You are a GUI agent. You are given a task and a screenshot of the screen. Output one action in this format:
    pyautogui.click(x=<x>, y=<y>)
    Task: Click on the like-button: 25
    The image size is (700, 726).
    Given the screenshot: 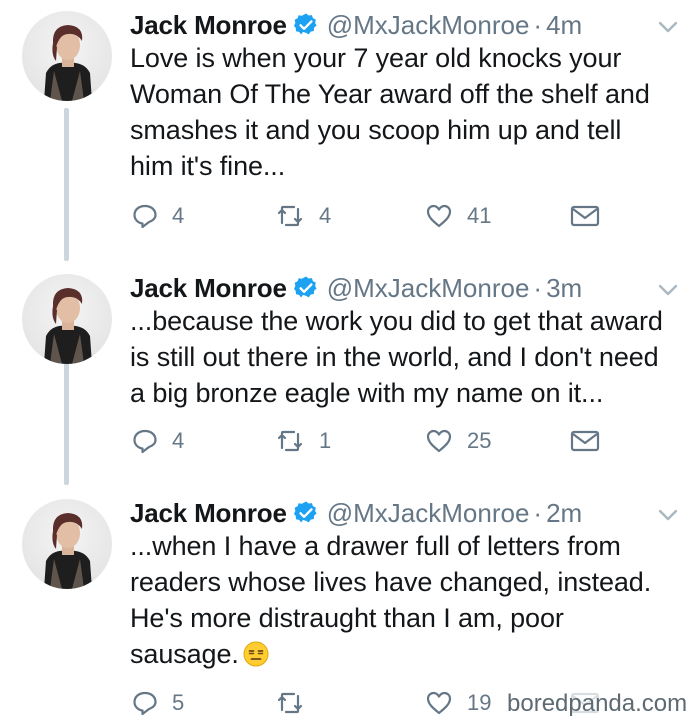 What is the action you would take?
    pyautogui.click(x=458, y=441)
    